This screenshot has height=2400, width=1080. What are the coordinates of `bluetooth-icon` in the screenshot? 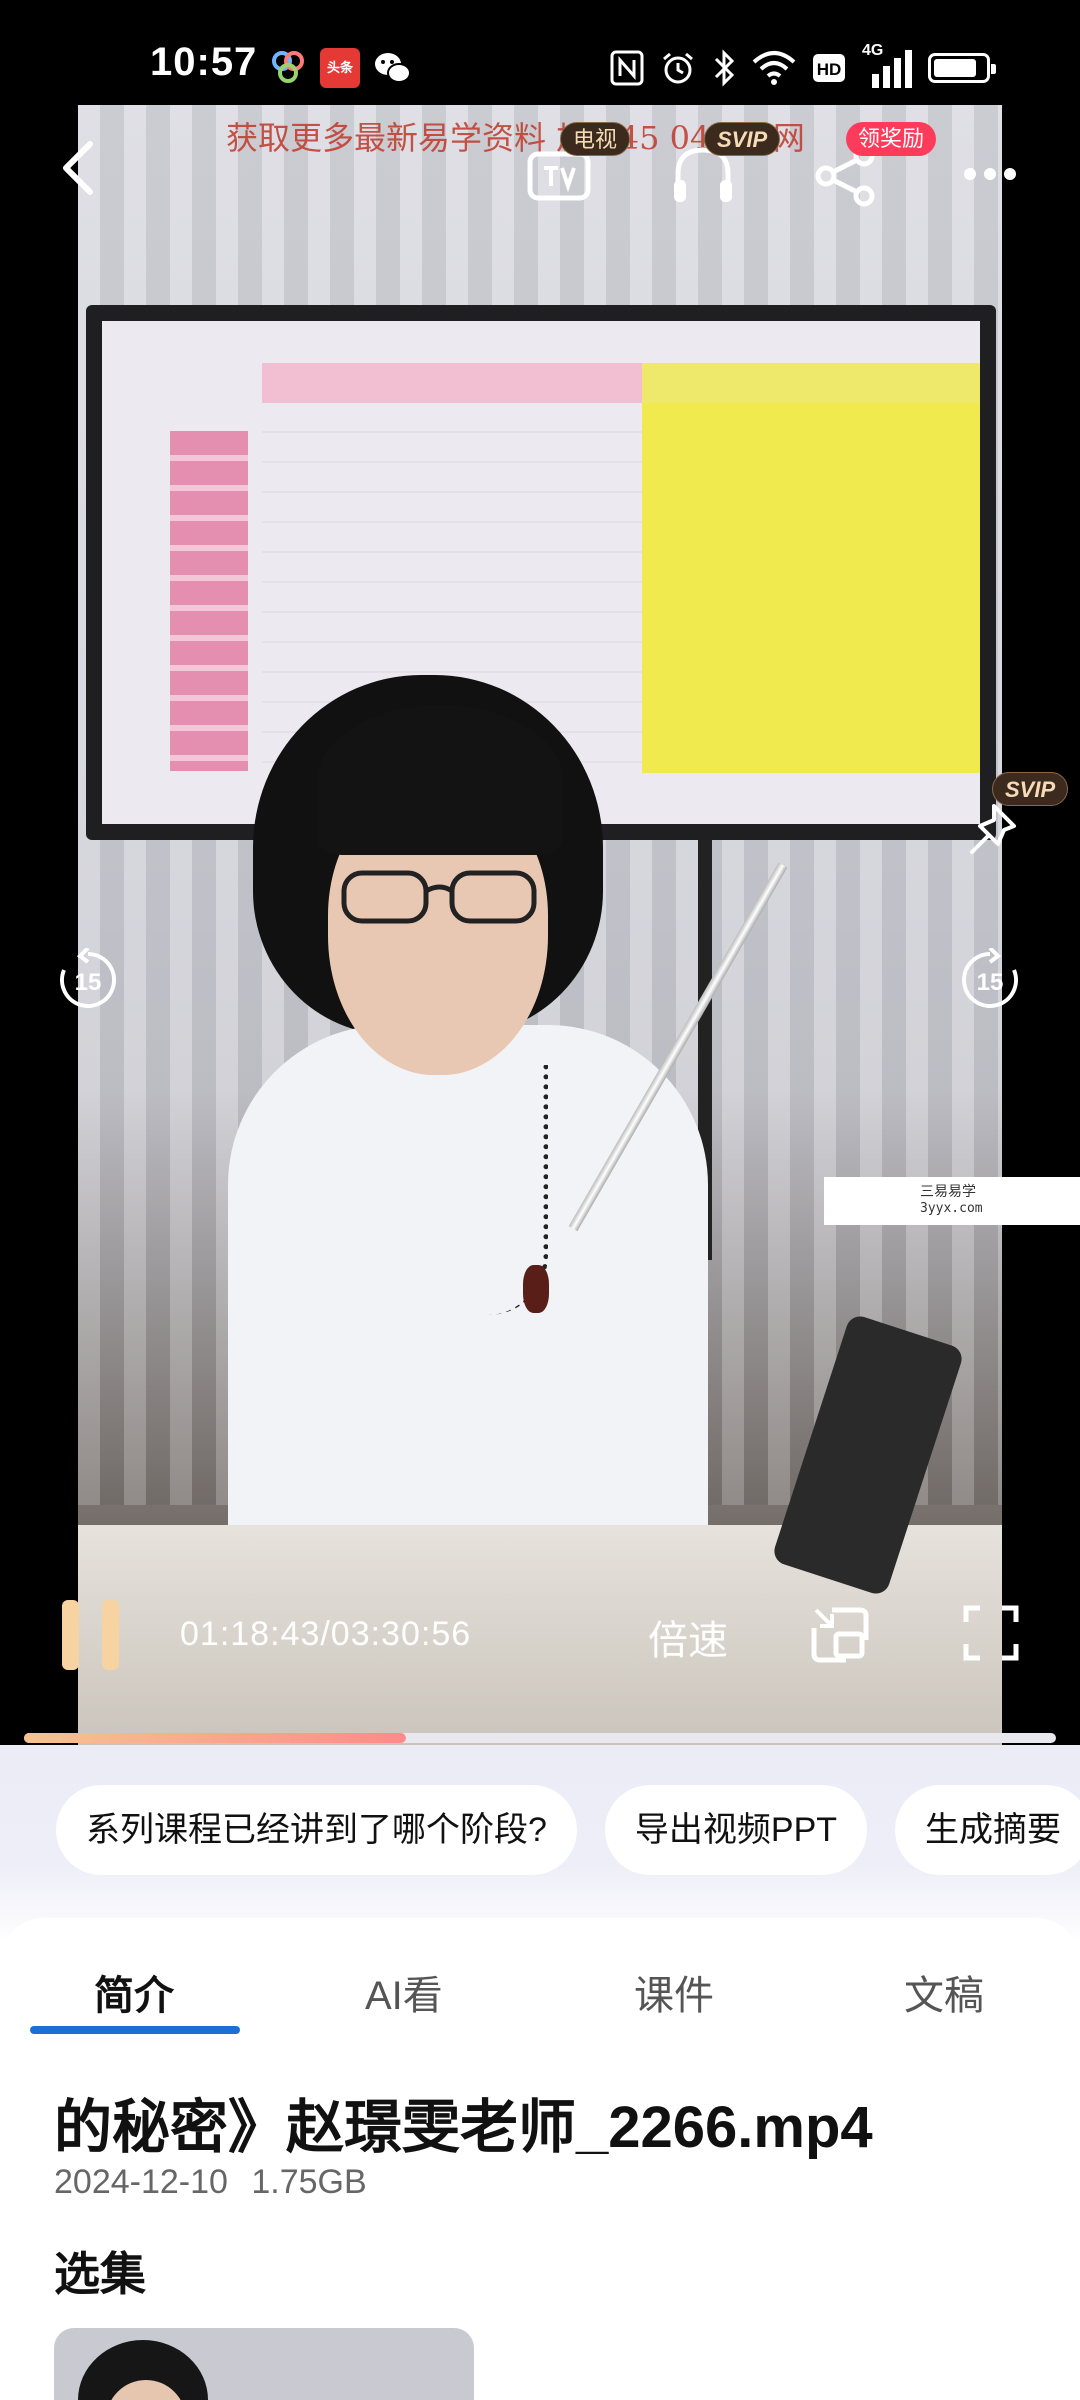 It's located at (724, 68).